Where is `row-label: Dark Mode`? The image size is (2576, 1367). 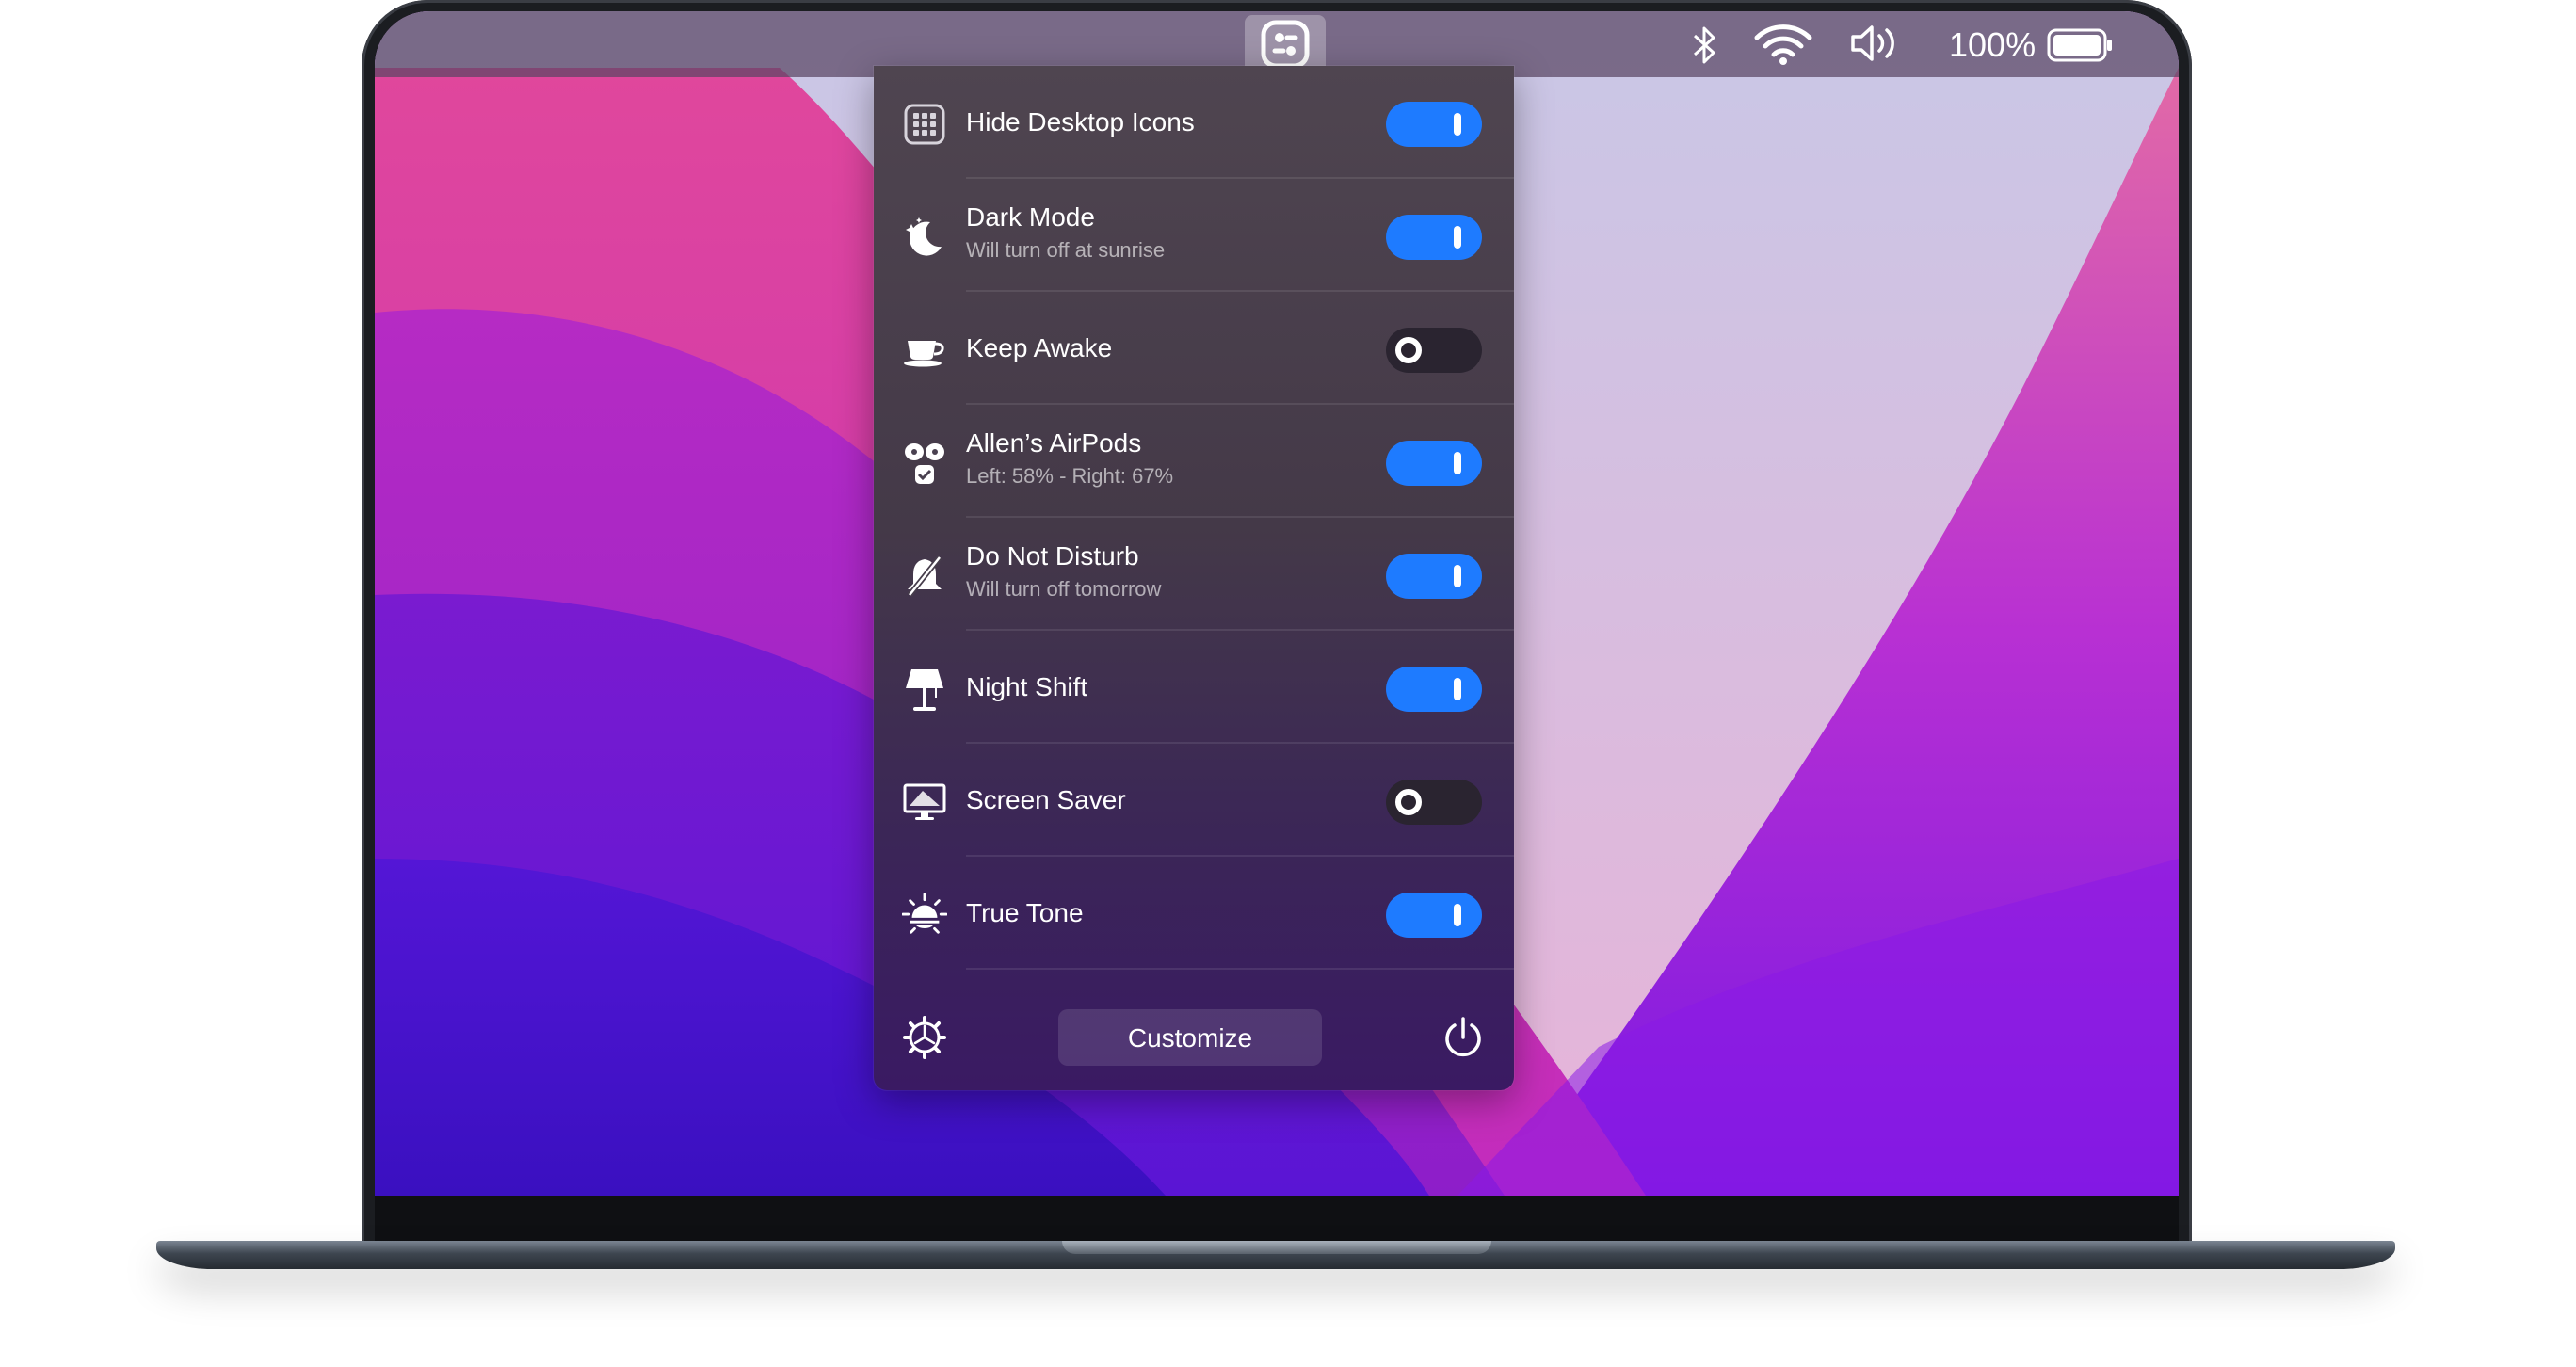 row-label: Dark Mode is located at coordinates (1030, 217).